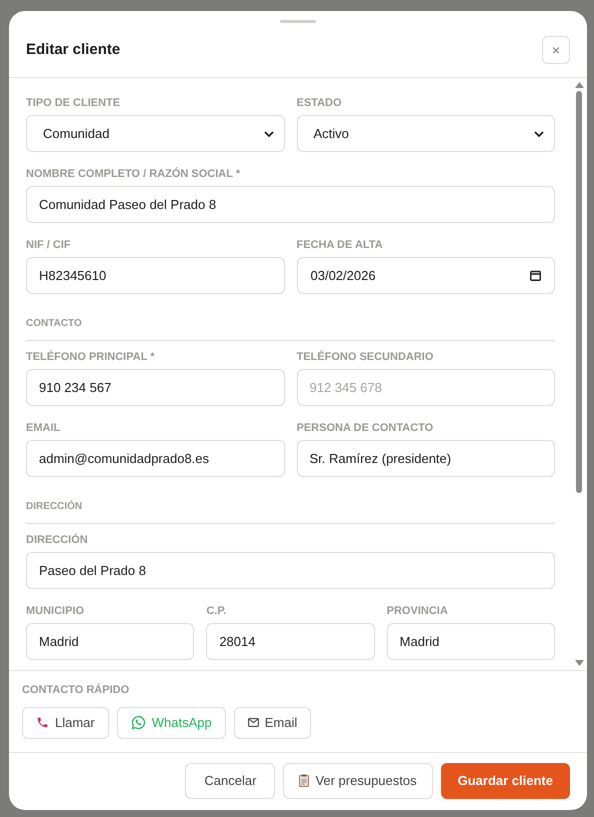  What do you see at coordinates (65, 722) in the screenshot?
I see `call-button: Llamar` at bounding box center [65, 722].